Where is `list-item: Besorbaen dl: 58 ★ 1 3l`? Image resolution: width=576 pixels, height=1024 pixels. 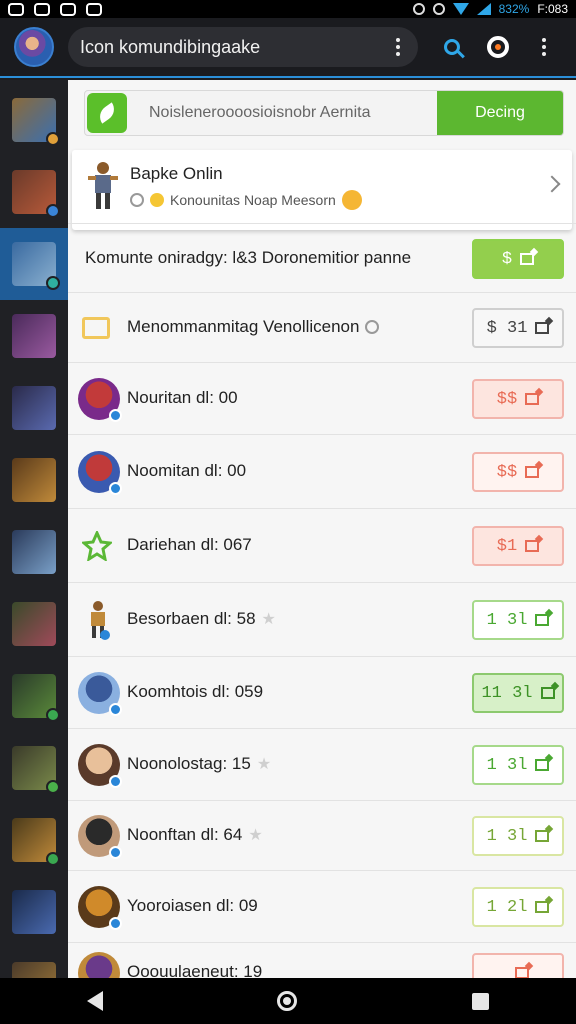
list-item: Besorbaen dl: 58 ★ 1 3l is located at coordinates (322, 619).